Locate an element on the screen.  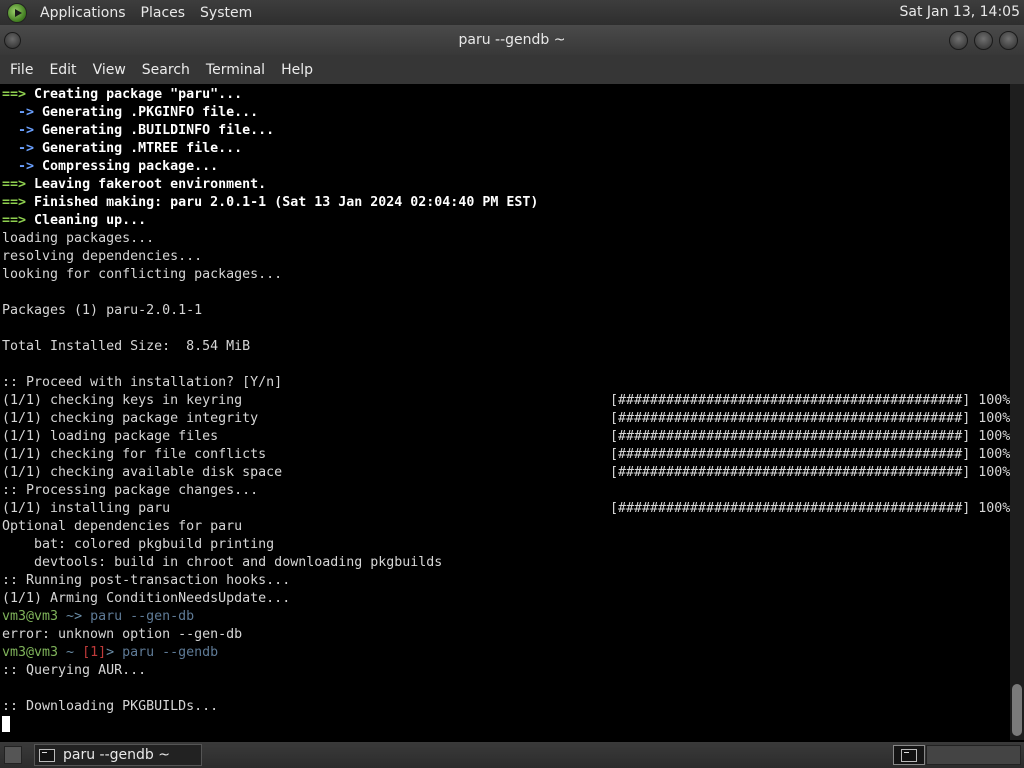
window-titlebar: paru --gendb ~ is located at coordinates (512, 40).